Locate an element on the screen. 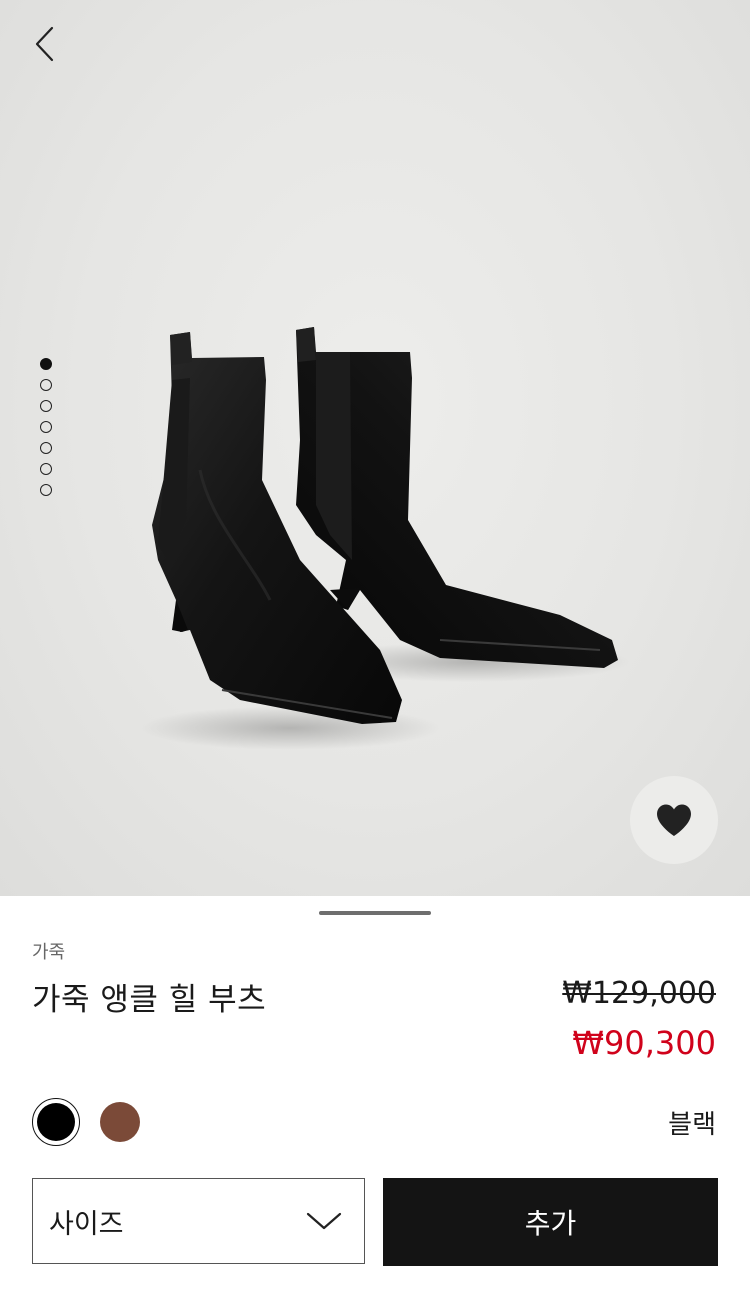 The image size is (750, 1298). gallery-pagination is located at coordinates (47, 431).